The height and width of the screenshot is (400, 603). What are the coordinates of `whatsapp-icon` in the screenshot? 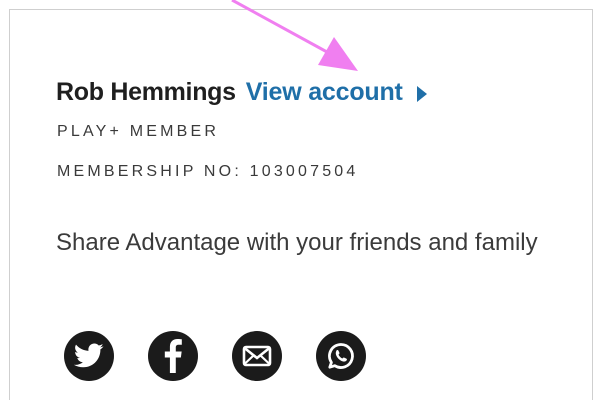 It's located at (341, 356).